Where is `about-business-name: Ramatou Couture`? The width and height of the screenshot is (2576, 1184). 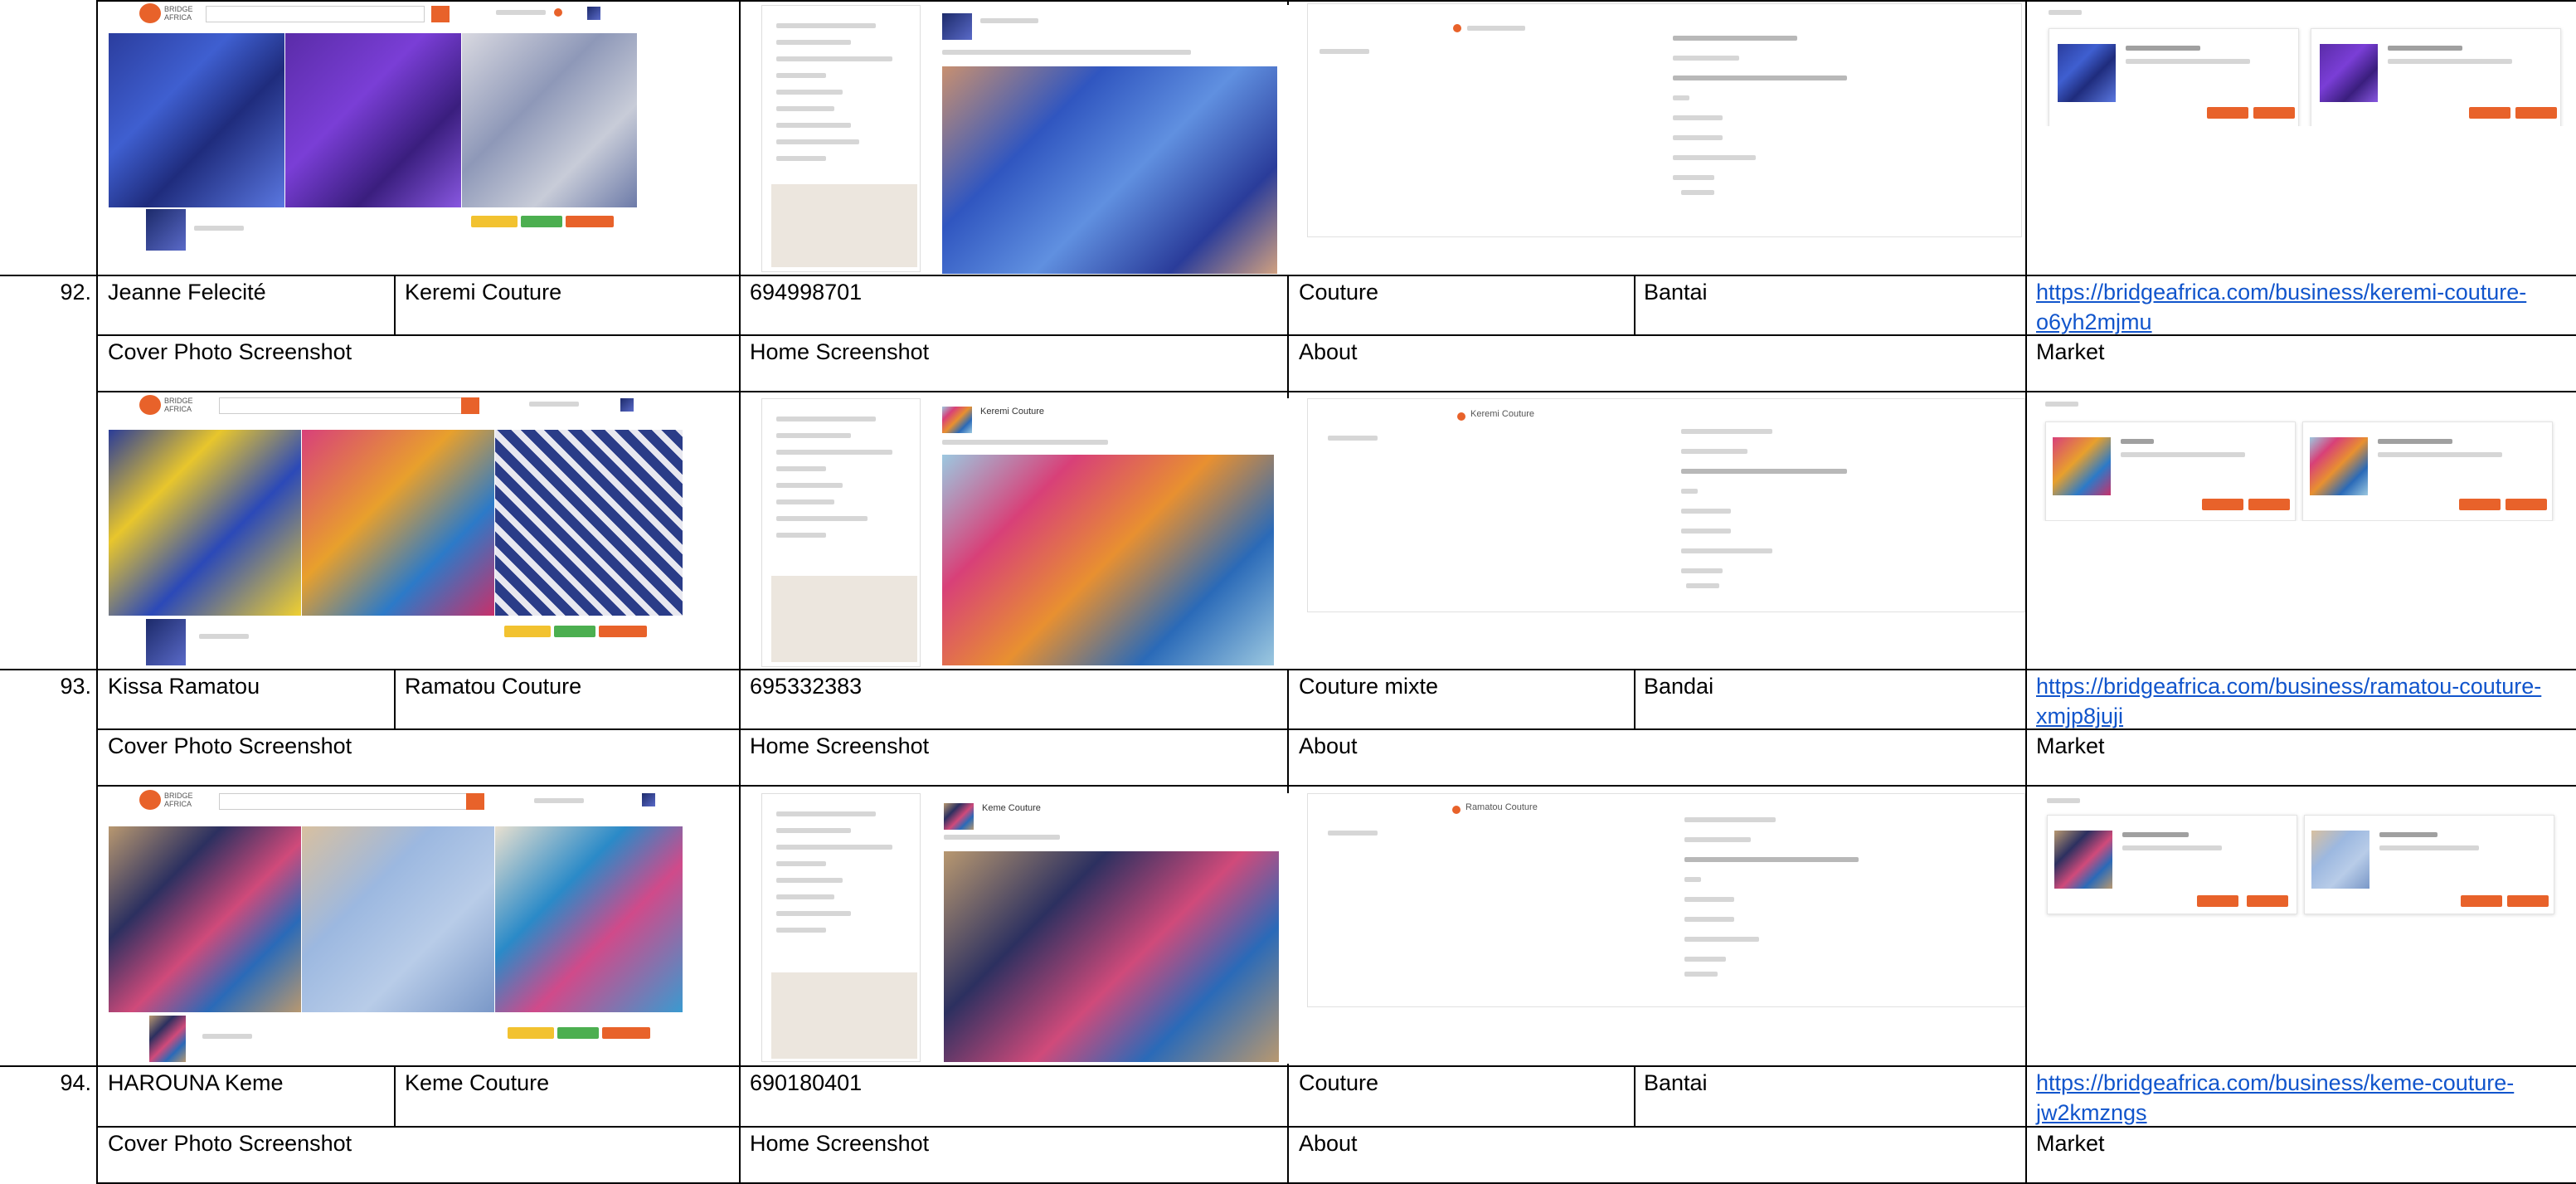 about-business-name: Ramatou Couture is located at coordinates (1502, 807).